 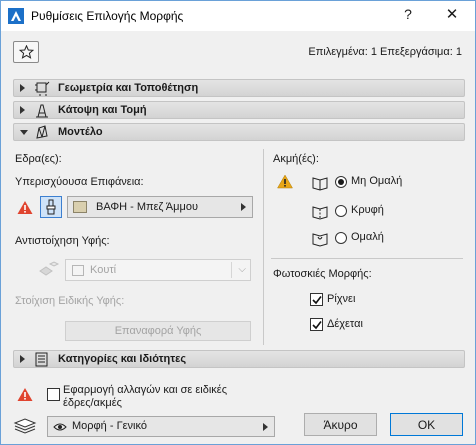 I want to click on layer-dropdown: Μορφή - Γενικό, so click(x=161, y=426).